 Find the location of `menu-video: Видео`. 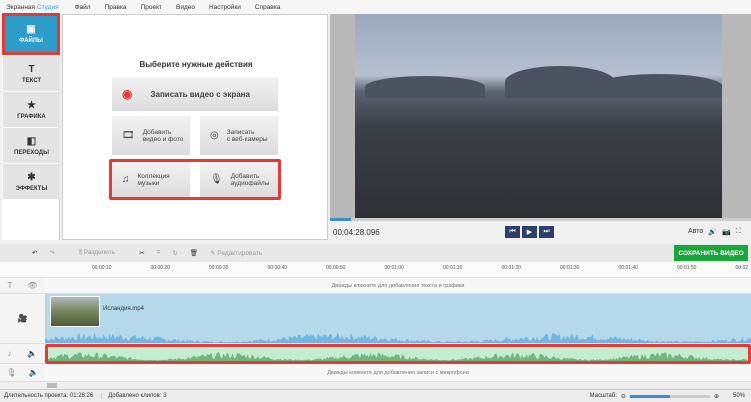

menu-video: Видео is located at coordinates (185, 7).